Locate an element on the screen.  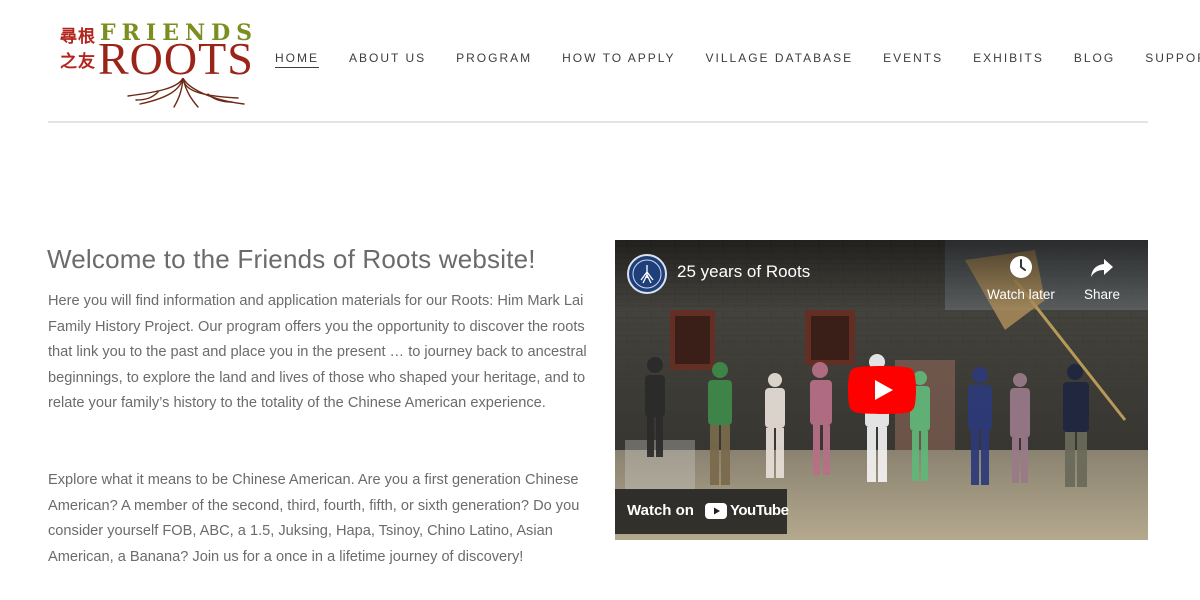
video-title: 25 years of Roots is located at coordinates (743, 272).